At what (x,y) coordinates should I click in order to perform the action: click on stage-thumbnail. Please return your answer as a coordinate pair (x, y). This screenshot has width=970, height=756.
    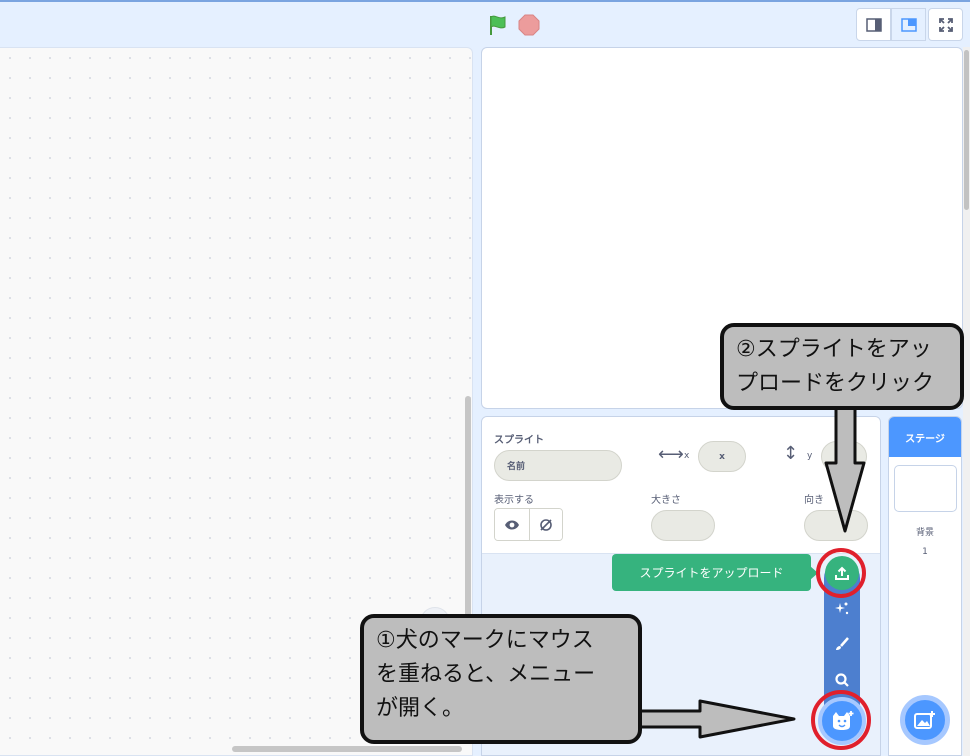
    Looking at the image, I should click on (925, 488).